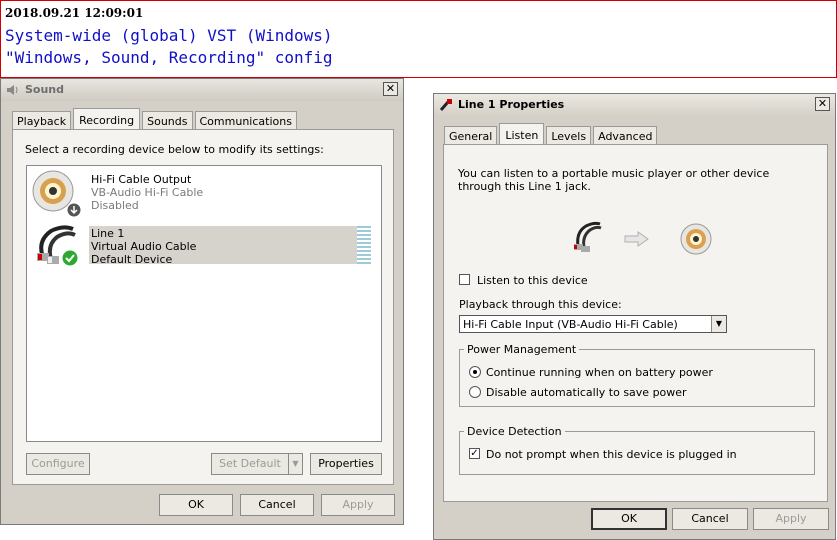 Image resolution: width=837 pixels, height=540 pixels. What do you see at coordinates (511, 104) in the screenshot?
I see `properties-title: Line 1 Properties` at bounding box center [511, 104].